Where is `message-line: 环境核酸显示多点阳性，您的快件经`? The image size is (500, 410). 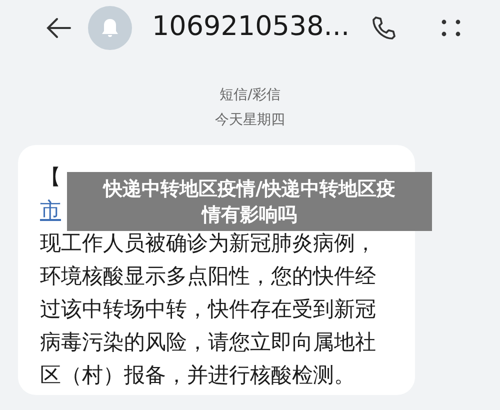
message-line: 环境核酸显示多点阳性，您的快件经 is located at coordinates (208, 276).